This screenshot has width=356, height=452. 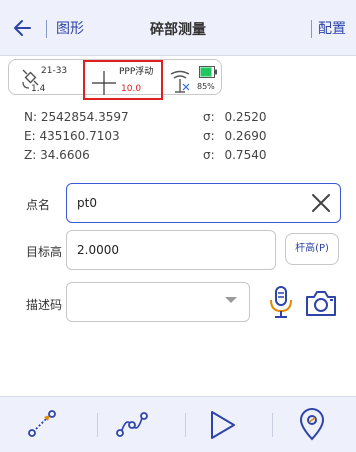 What do you see at coordinates (222, 425) in the screenshot?
I see `play-icon` at bounding box center [222, 425].